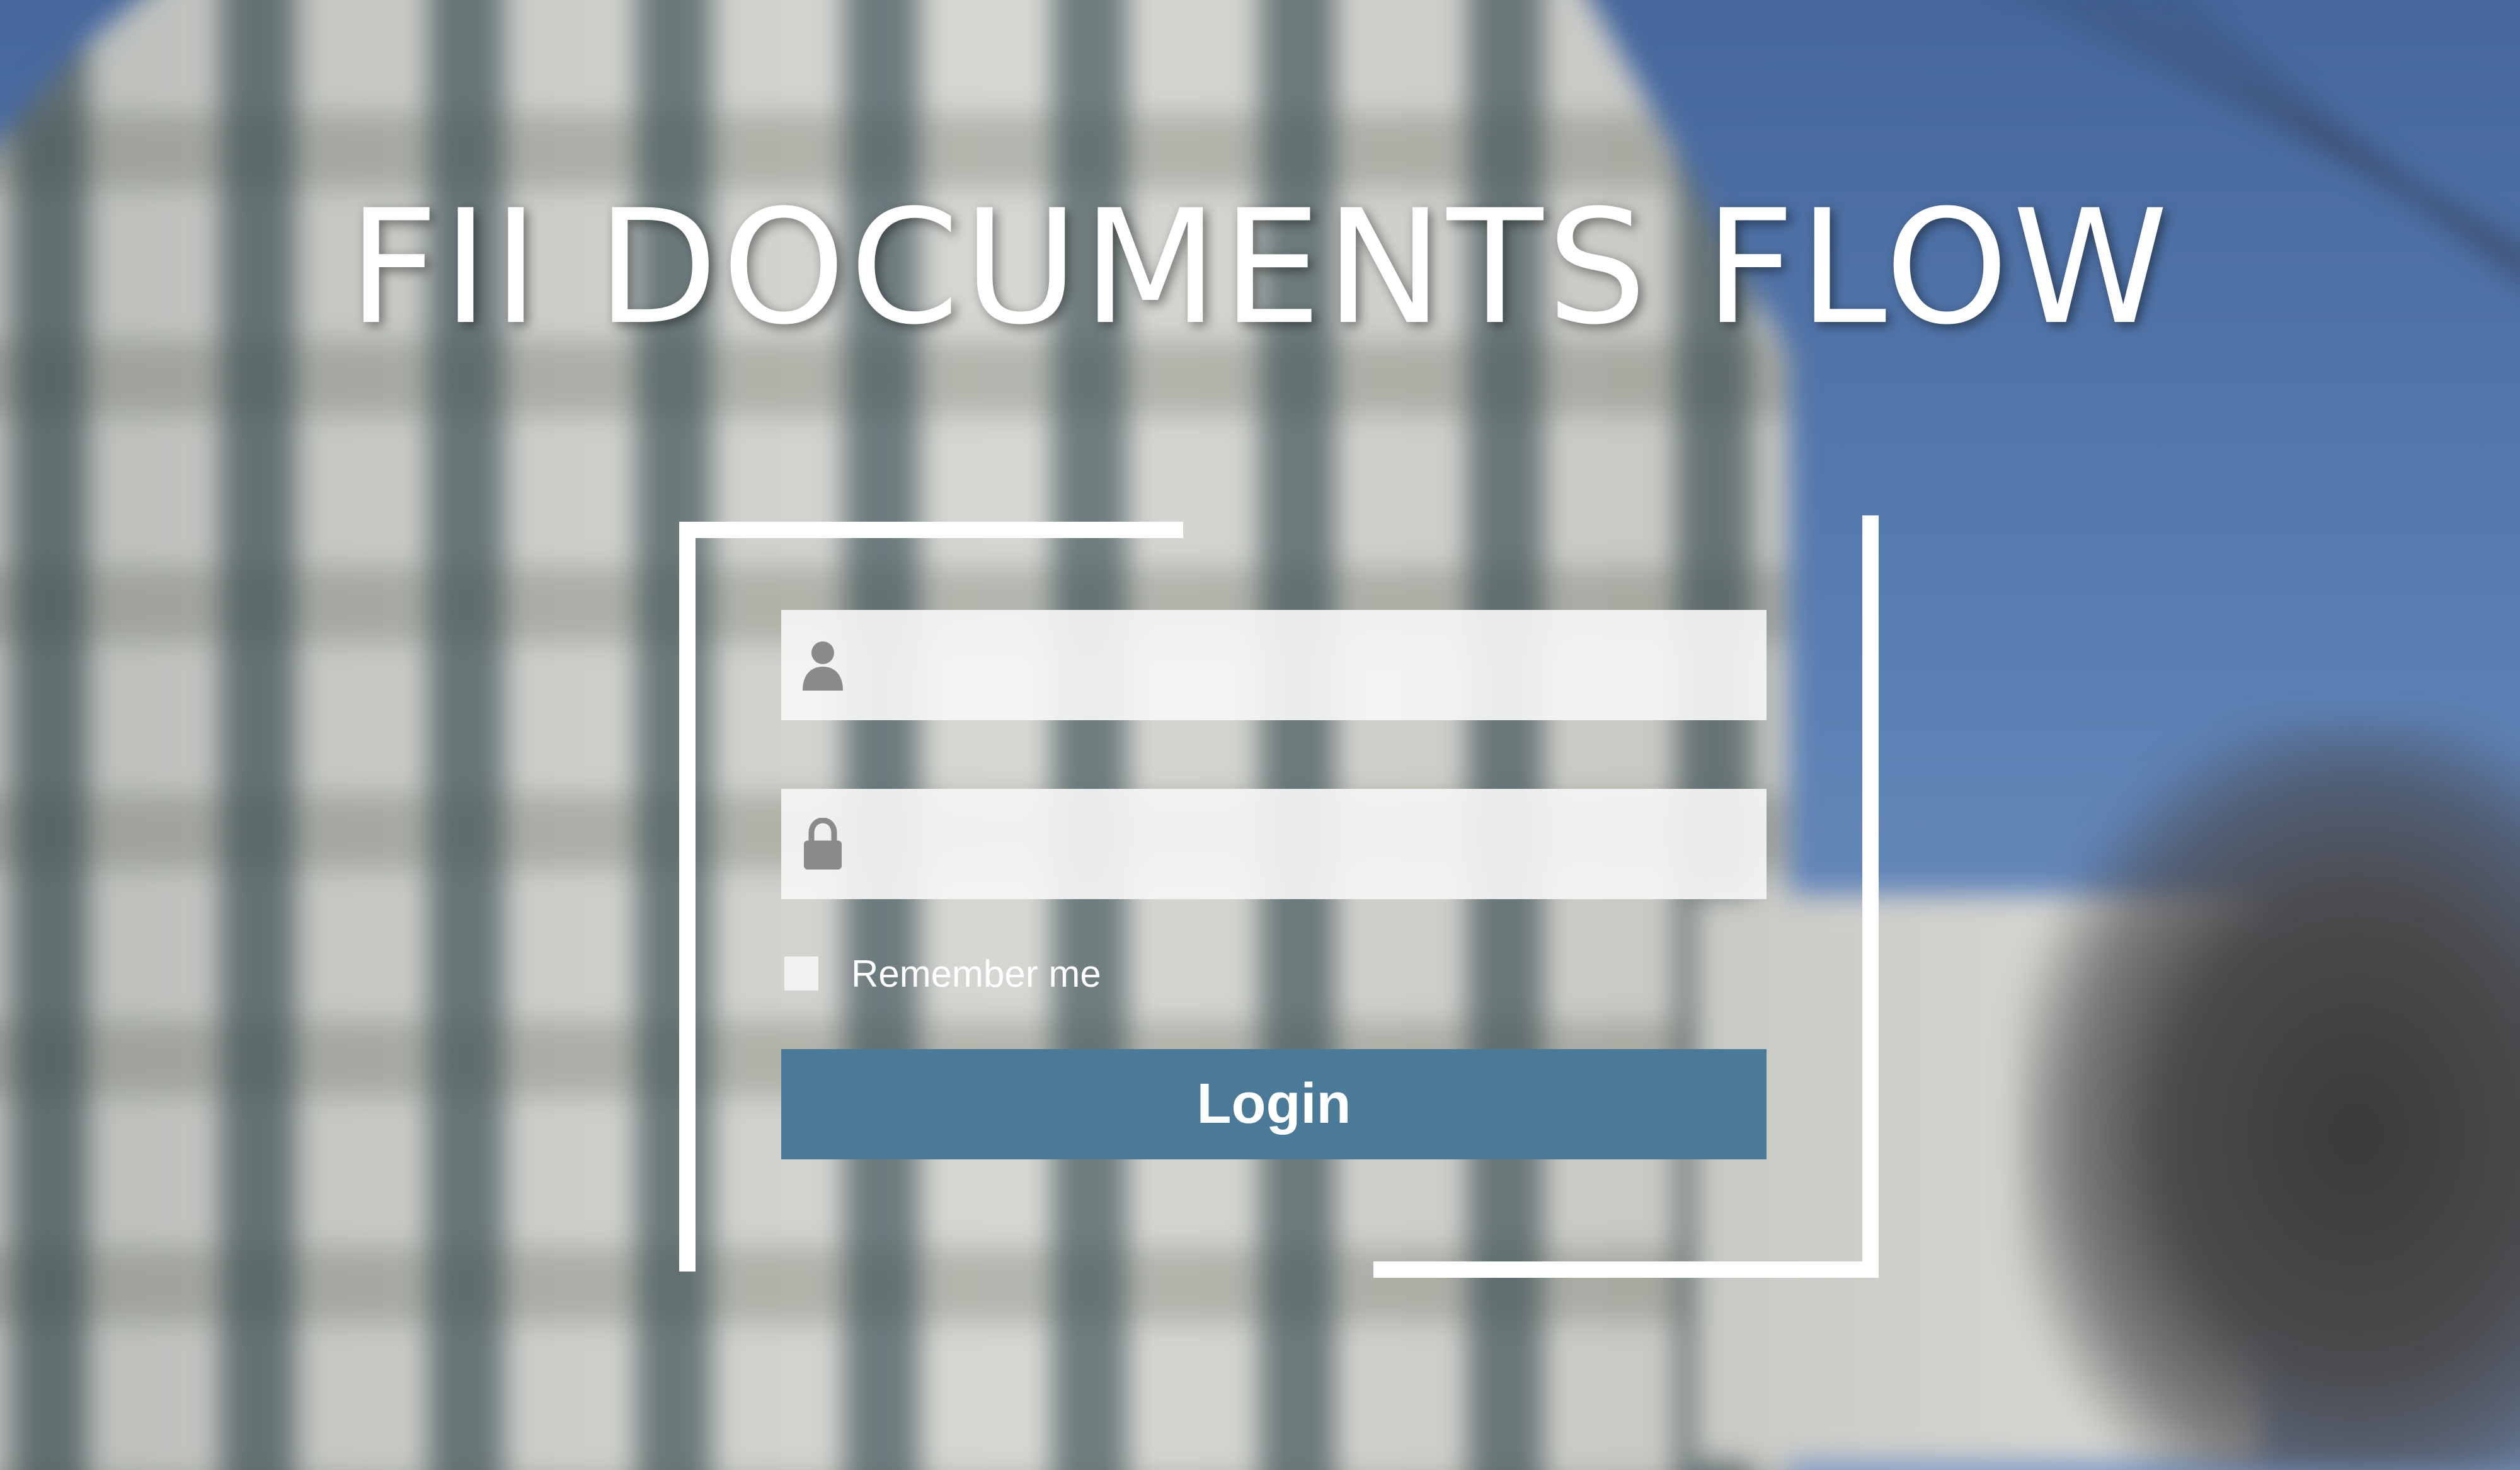  Describe the element at coordinates (687, 897) in the screenshot. I see `frame-left-segment` at that location.